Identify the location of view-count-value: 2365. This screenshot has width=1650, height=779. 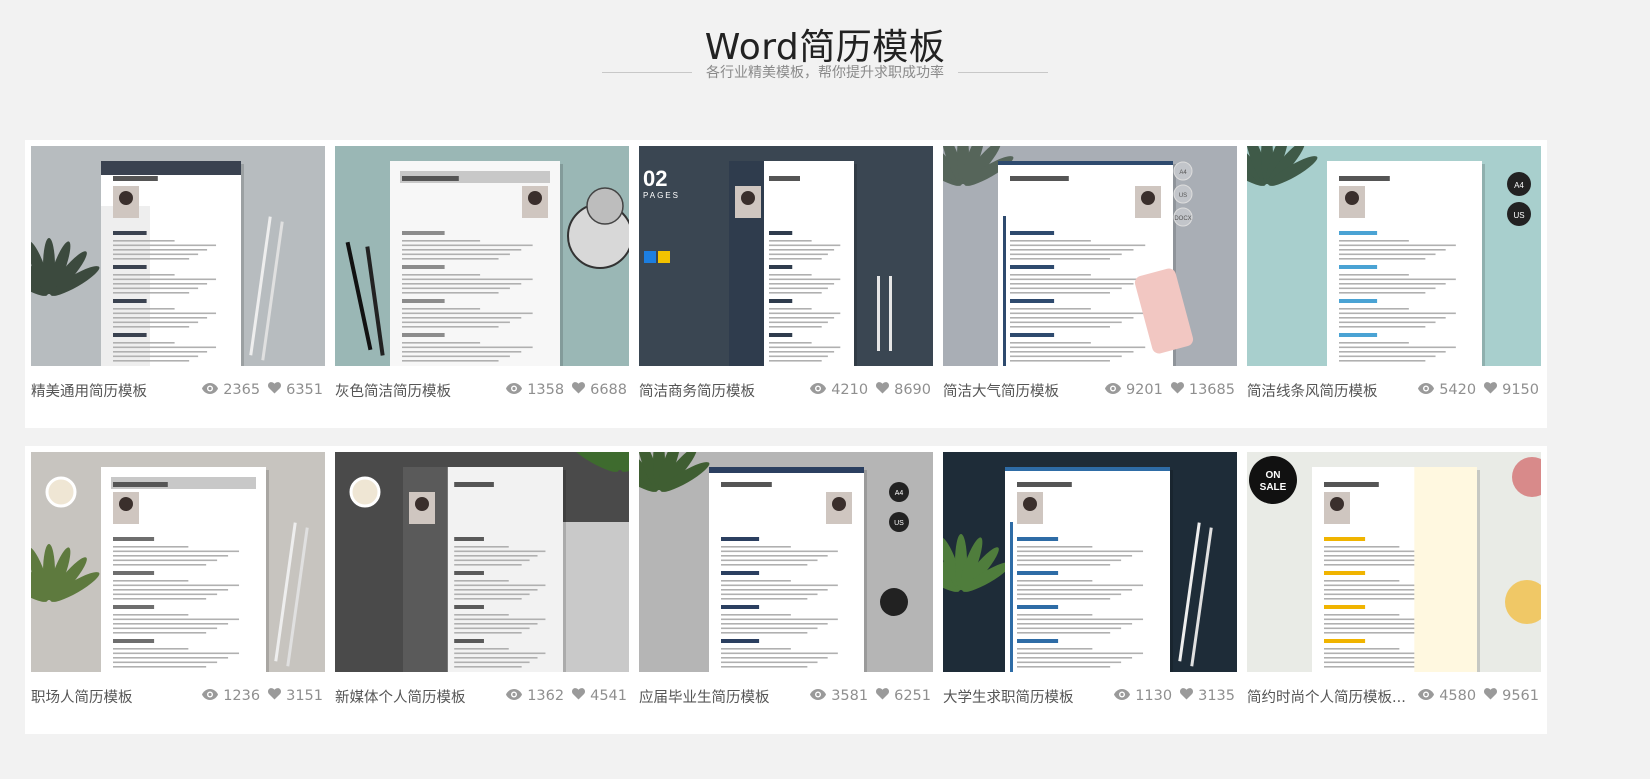
(242, 390).